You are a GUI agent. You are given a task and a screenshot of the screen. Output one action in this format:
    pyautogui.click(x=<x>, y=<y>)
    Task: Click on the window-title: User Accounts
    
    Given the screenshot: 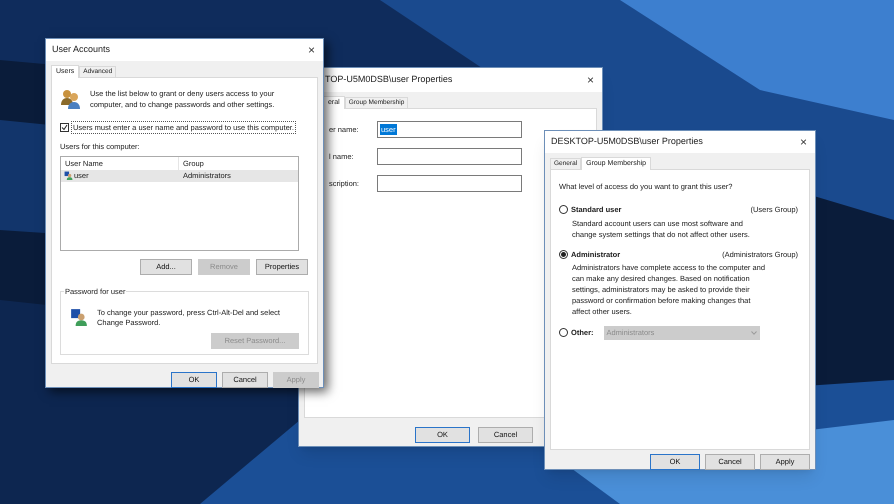 What is the action you would take?
    pyautogui.click(x=81, y=49)
    